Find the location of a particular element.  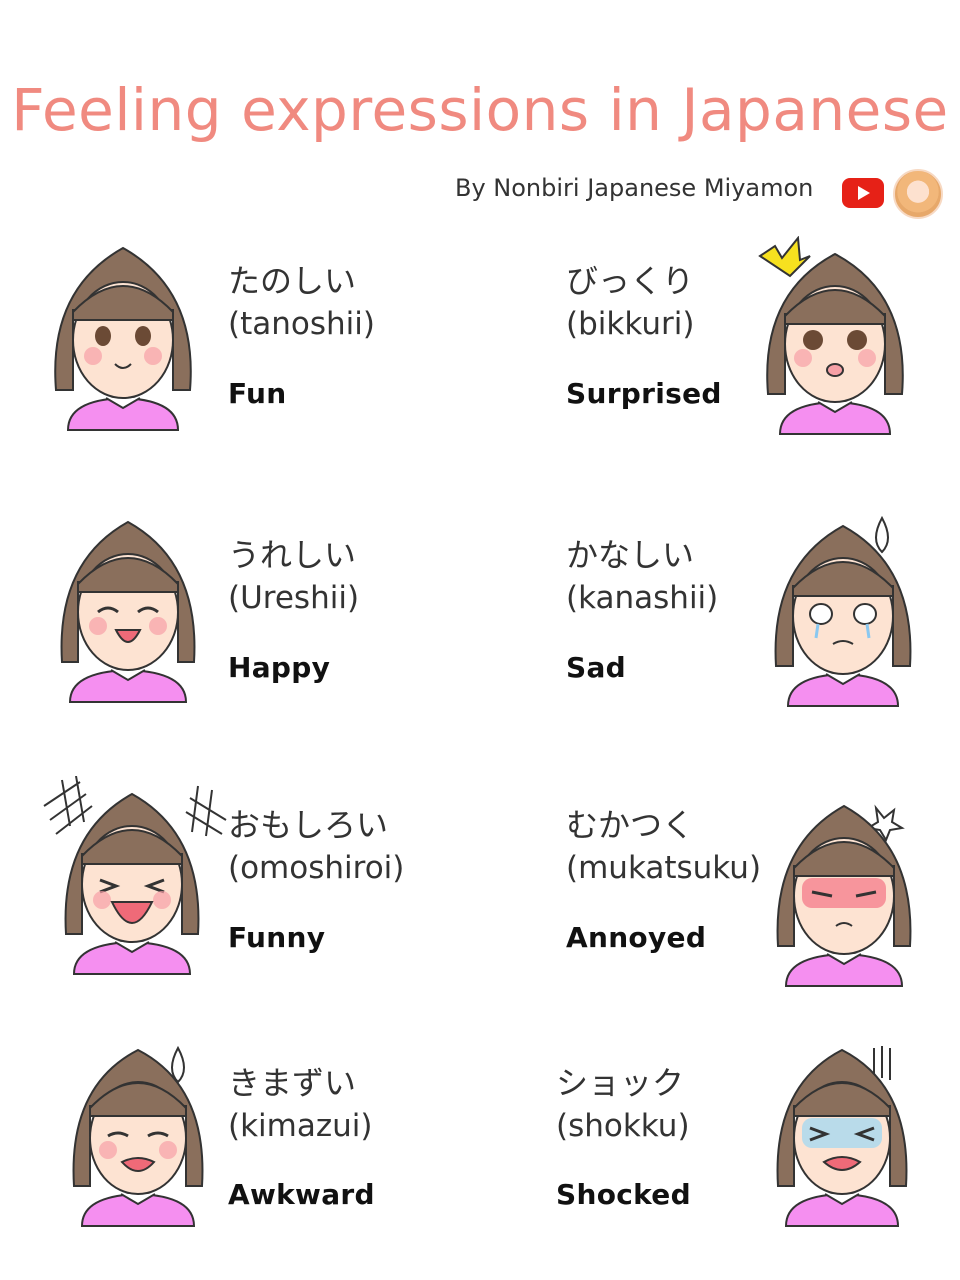

girl-surprised-illustration is located at coordinates (831, 335).